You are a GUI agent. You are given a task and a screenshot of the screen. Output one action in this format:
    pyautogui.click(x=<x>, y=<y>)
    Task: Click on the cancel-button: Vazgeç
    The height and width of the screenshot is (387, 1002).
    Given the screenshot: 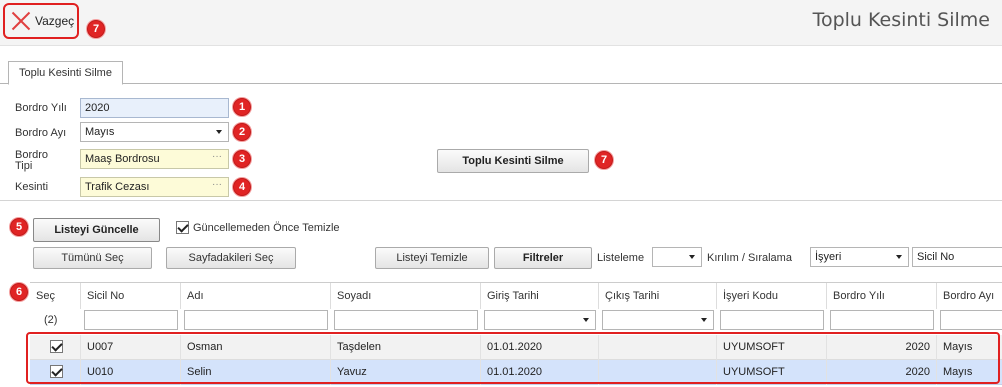 What is the action you would take?
    pyautogui.click(x=41, y=21)
    